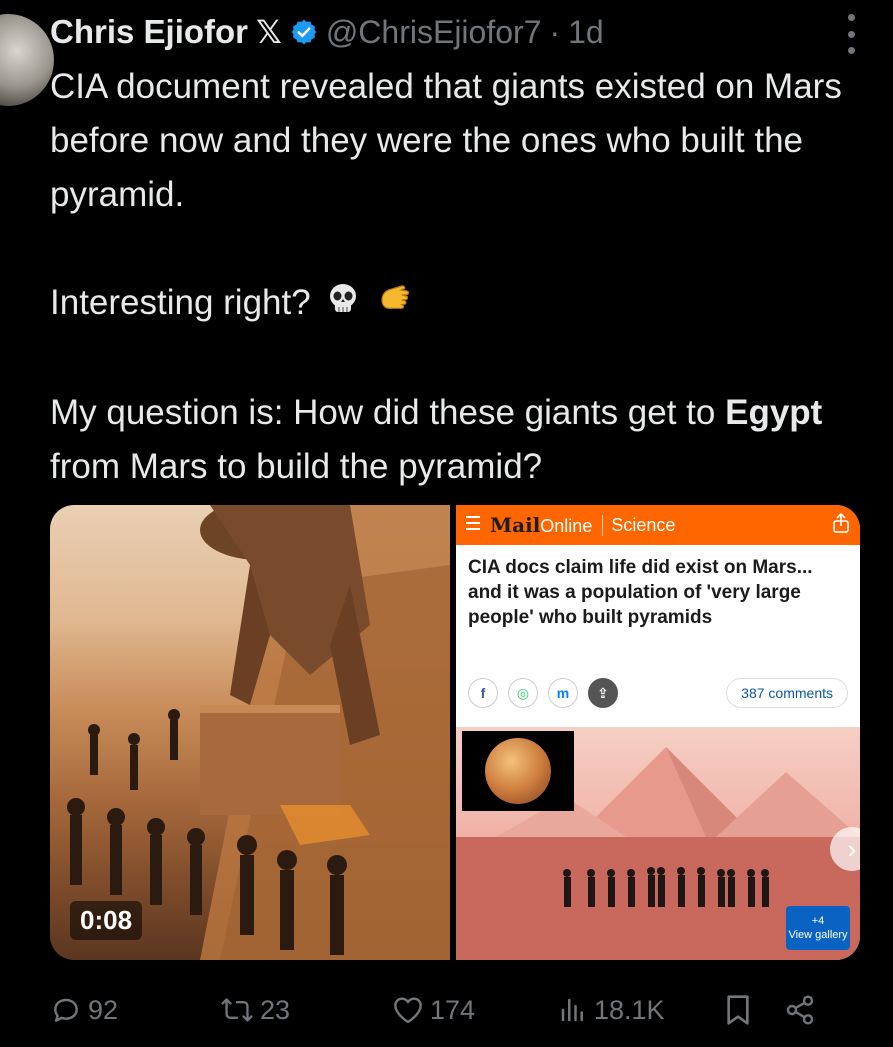  Describe the element at coordinates (149, 32) in the screenshot. I see `author-name: Chris Ejiofor` at that location.